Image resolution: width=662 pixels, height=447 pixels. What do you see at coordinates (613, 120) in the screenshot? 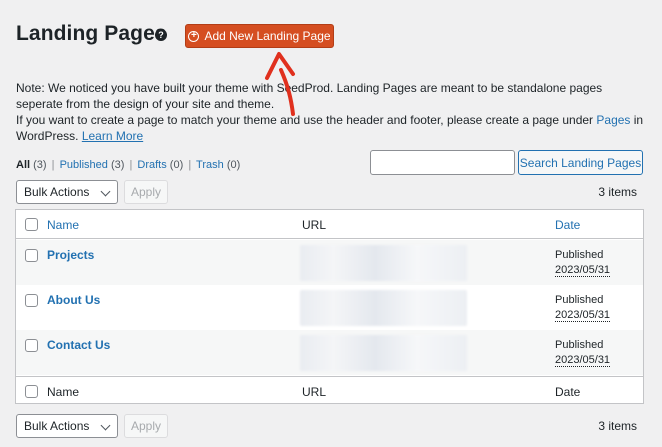
I see `pages-link: Pages` at bounding box center [613, 120].